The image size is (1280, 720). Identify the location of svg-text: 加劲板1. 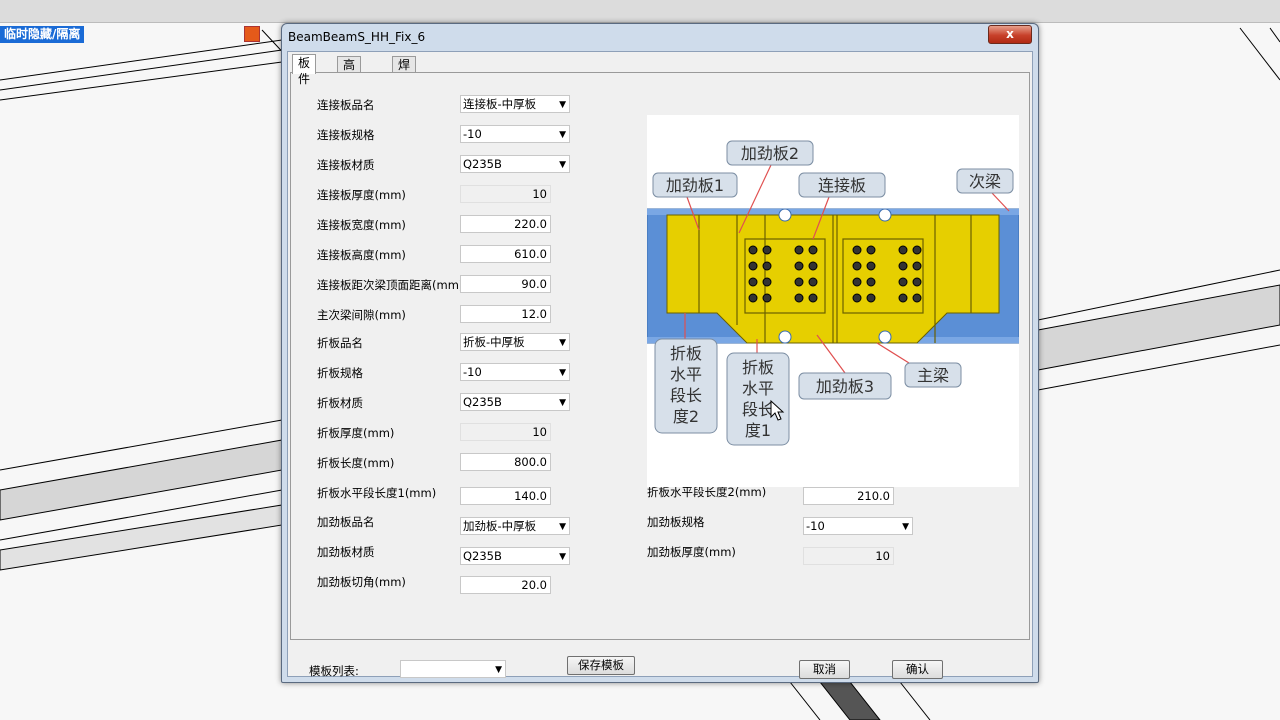
(695, 185).